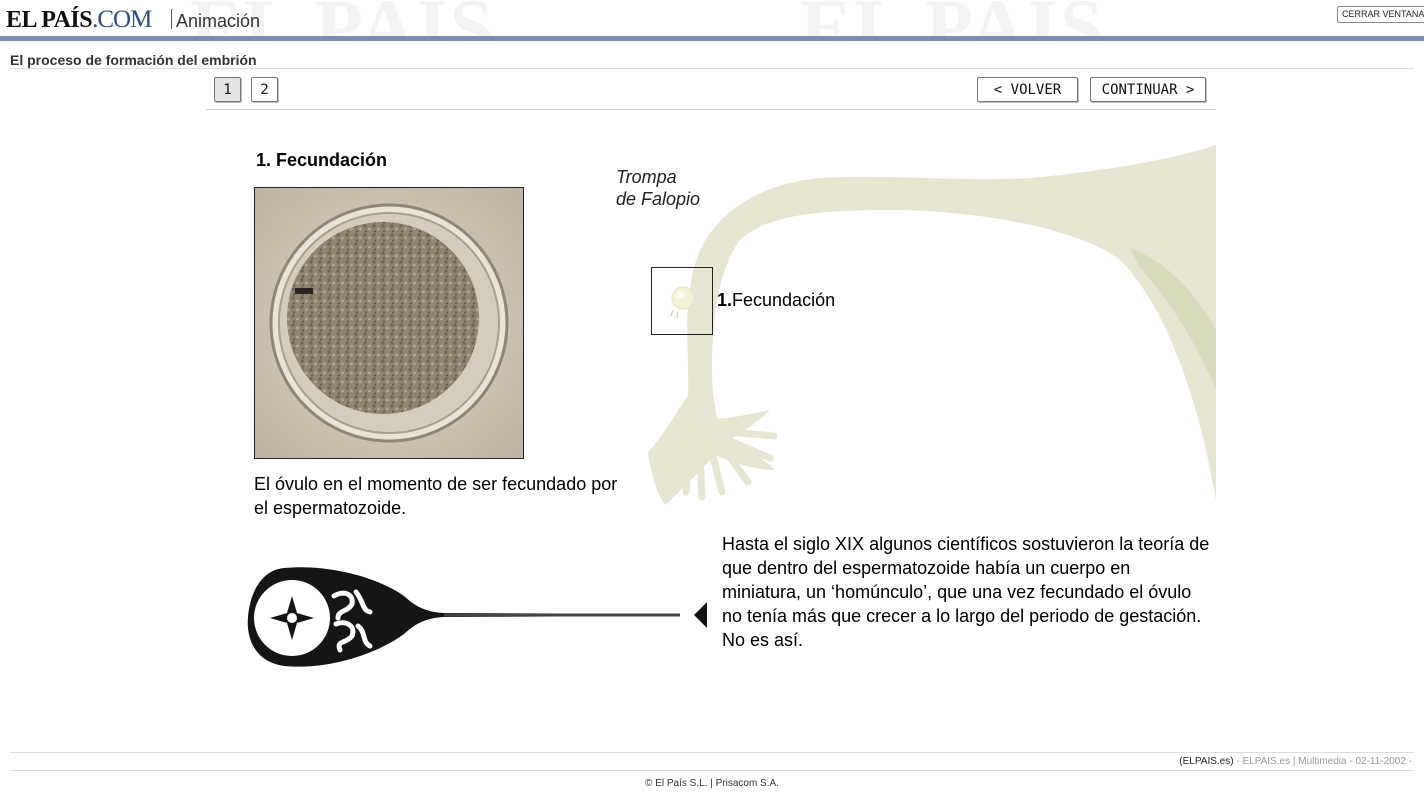 The image size is (1424, 794). I want to click on fertilized-egg-icon, so click(682, 302).